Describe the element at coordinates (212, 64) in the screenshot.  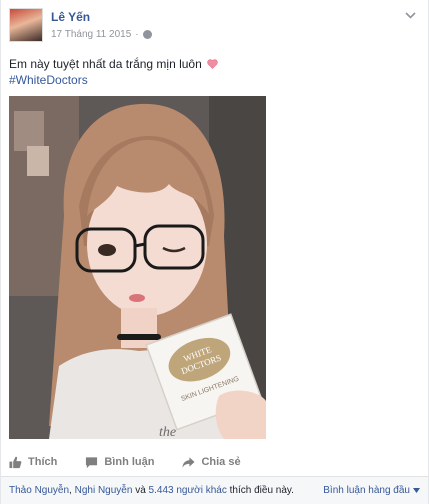
I see `heart-icon` at that location.